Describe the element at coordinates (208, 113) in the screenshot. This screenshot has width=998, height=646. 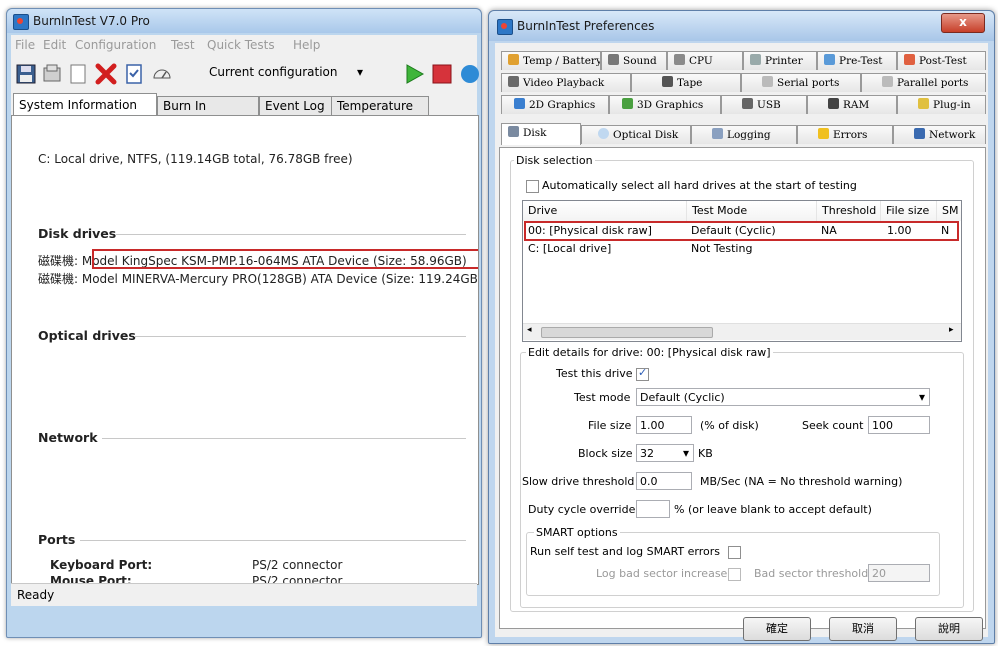
I see `tab-burn-in-results: Burn In Results` at that location.